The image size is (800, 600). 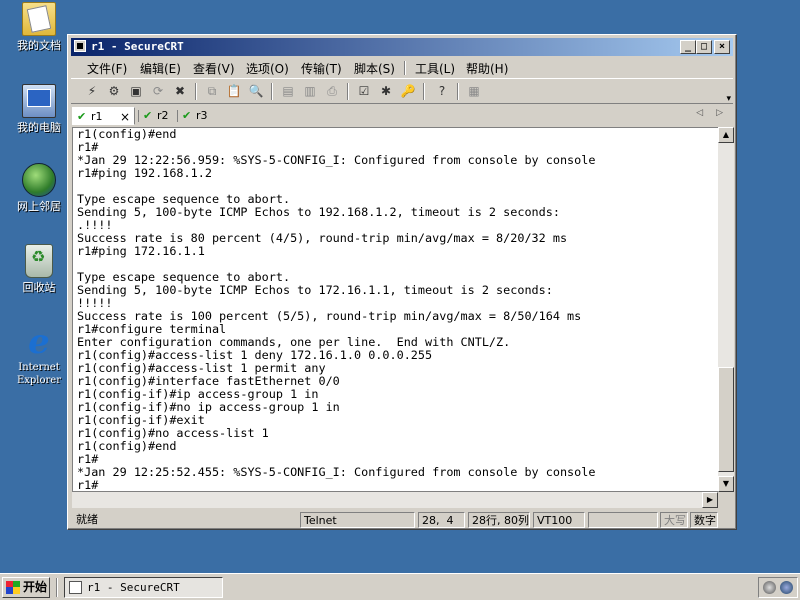 I want to click on connect-icon: ⚡, so click(x=92, y=91).